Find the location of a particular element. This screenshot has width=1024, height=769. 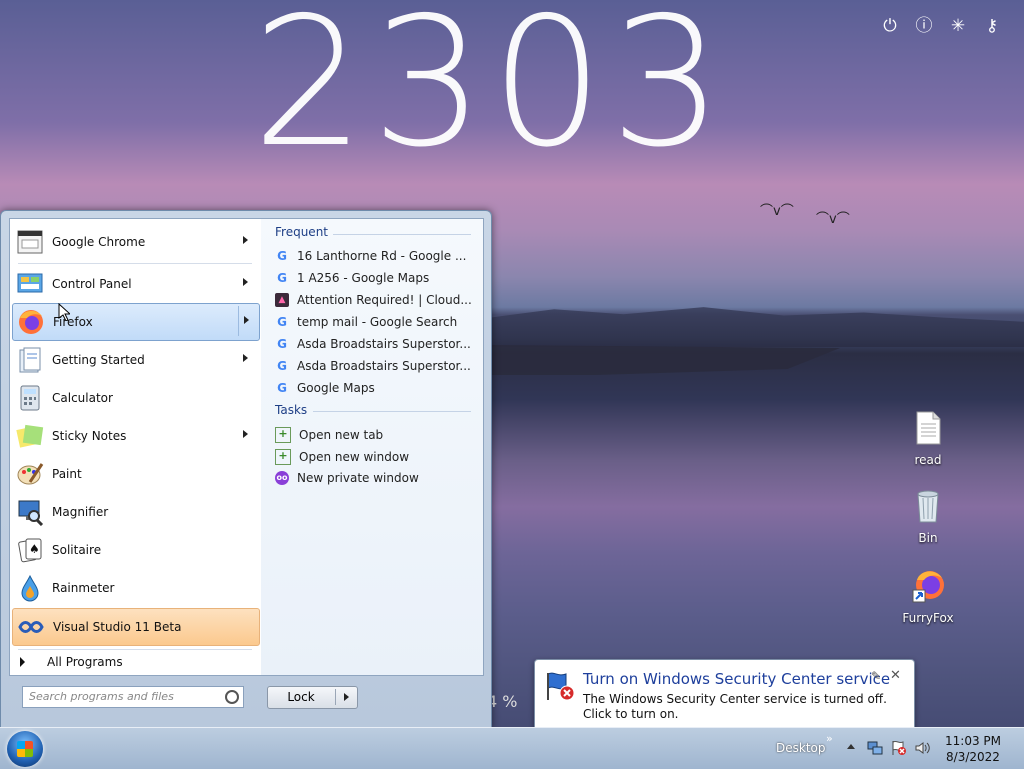

rainmeter-icon is located at coordinates (30, 588).